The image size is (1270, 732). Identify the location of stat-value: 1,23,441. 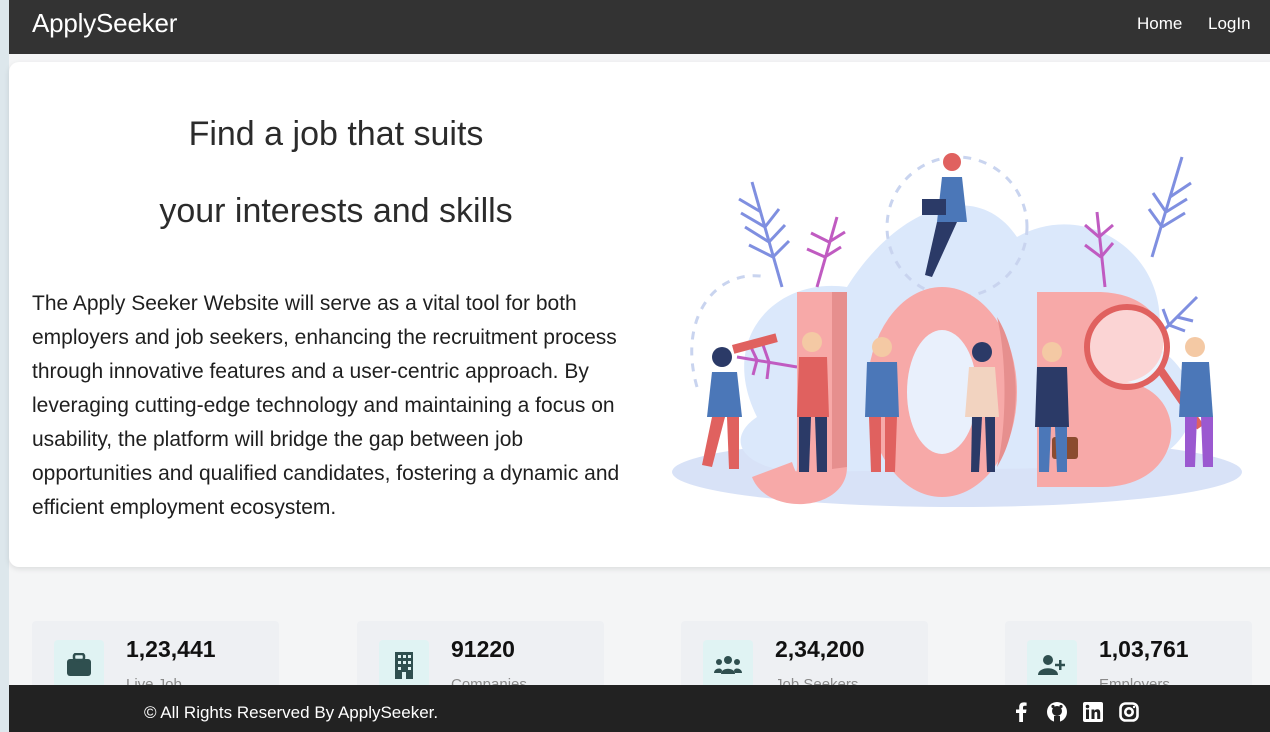
(171, 649).